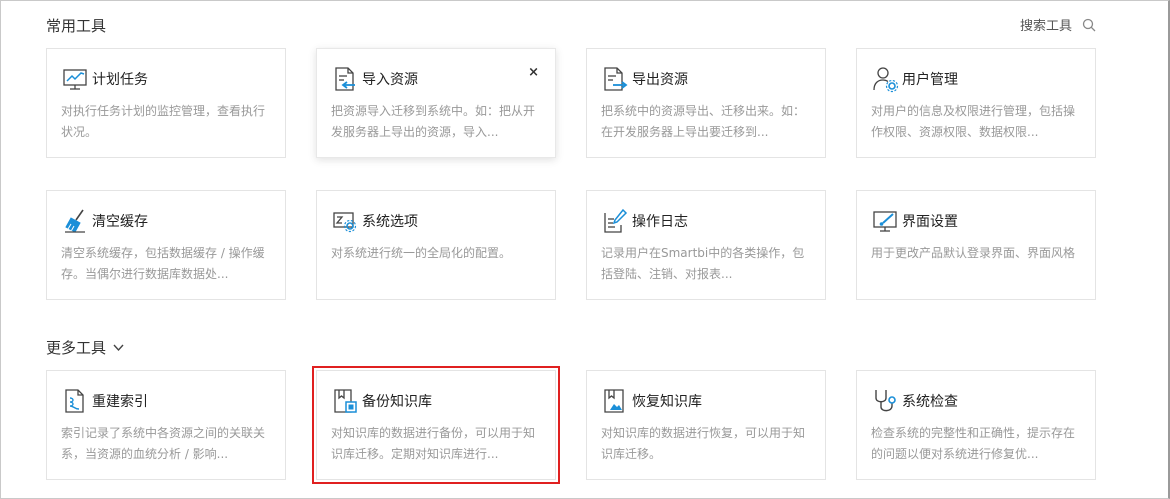 This screenshot has width=1170, height=499. I want to click on backup-book-icon, so click(345, 401).